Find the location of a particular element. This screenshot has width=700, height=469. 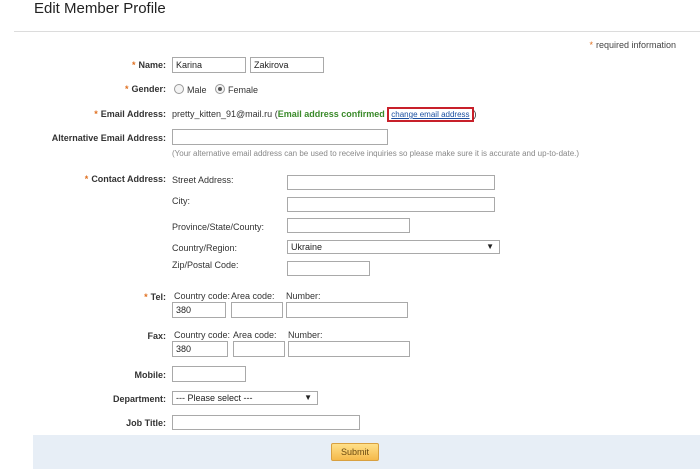

last-name-input is located at coordinates (287, 65).